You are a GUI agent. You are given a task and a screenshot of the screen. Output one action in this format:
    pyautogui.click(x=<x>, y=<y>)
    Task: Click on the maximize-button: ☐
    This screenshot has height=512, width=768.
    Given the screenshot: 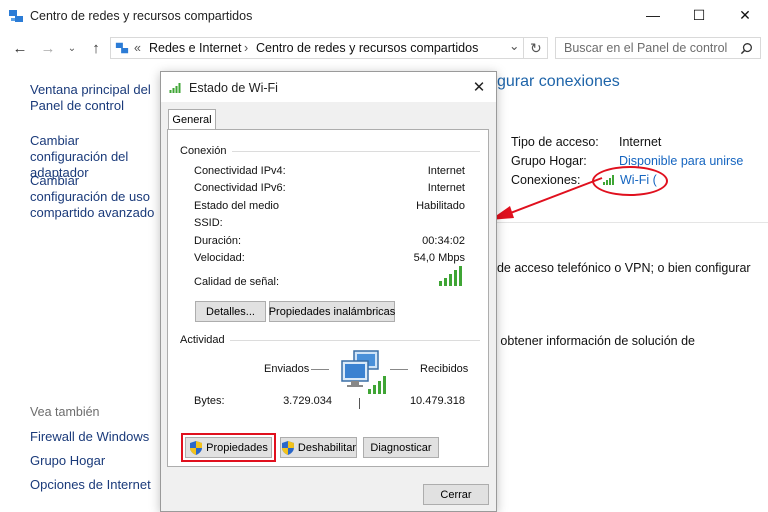 What is the action you would take?
    pyautogui.click(x=699, y=15)
    